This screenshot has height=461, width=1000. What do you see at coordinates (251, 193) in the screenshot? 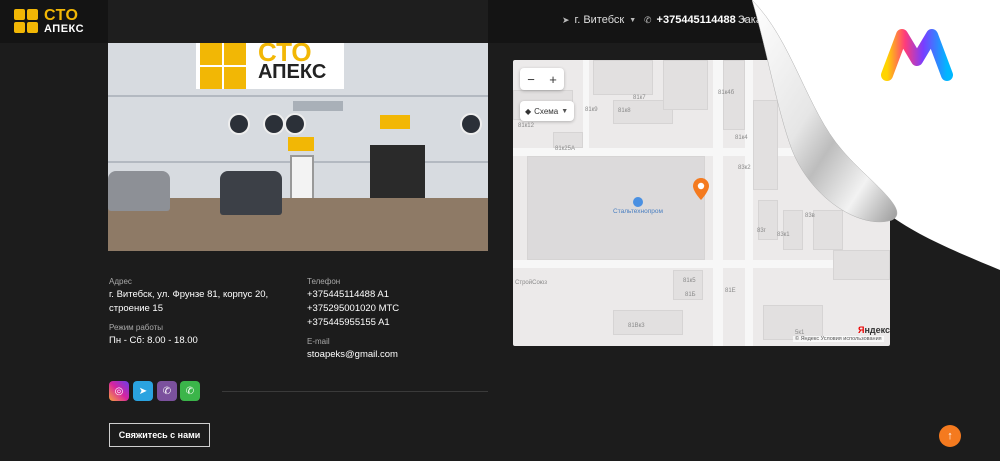
I see `car-center` at bounding box center [251, 193].